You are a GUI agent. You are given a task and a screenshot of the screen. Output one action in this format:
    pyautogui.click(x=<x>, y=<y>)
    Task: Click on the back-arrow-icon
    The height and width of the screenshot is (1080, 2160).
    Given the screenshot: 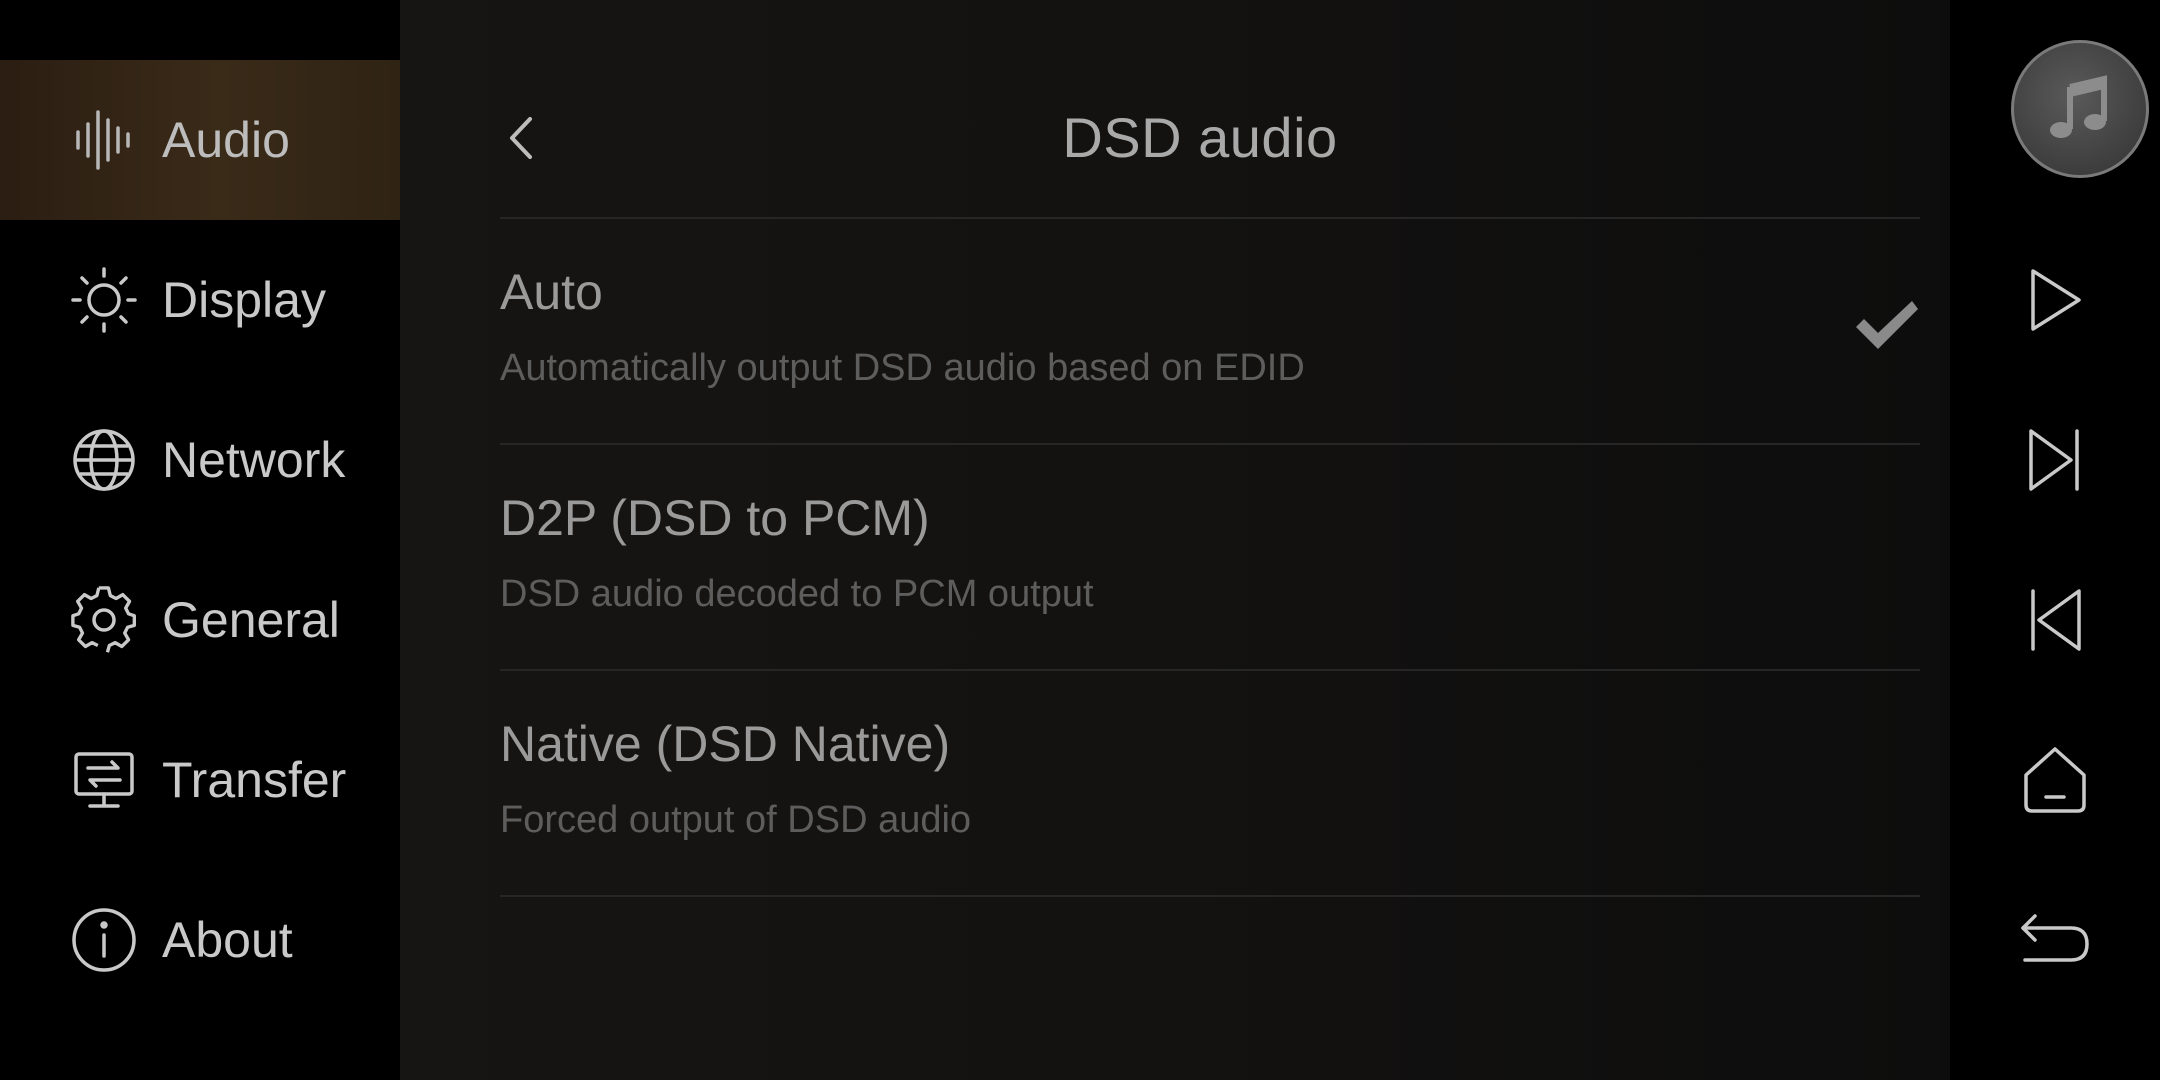 What is the action you would take?
    pyautogui.click(x=2055, y=938)
    